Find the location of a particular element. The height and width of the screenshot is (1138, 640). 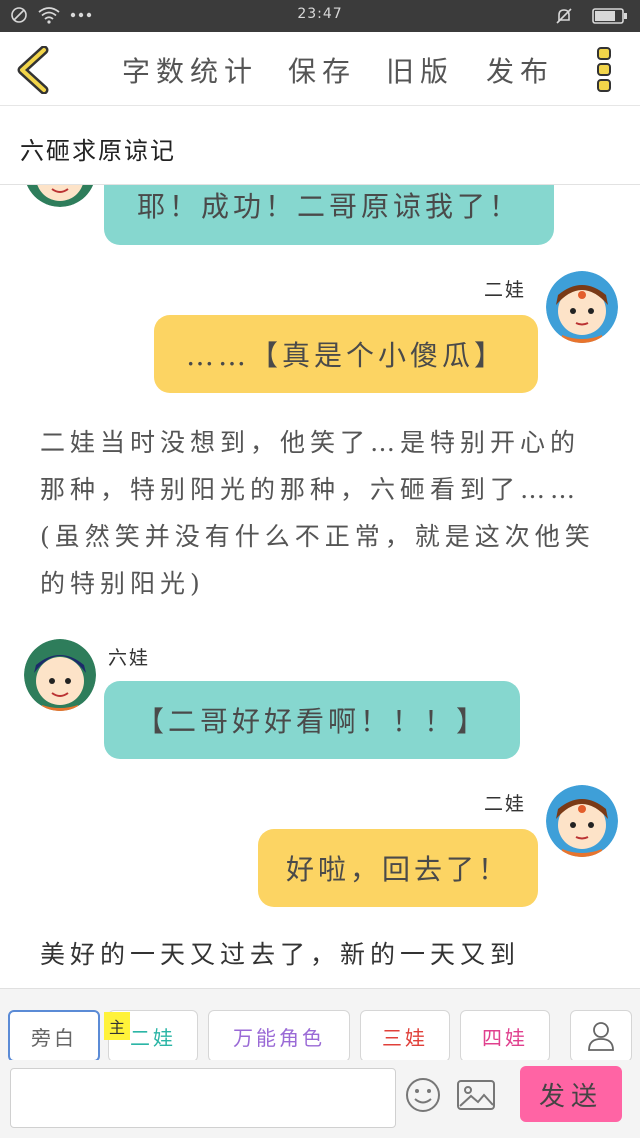

top-toolbar: 字数统计 保存 旧版 发布 is located at coordinates (320, 69).